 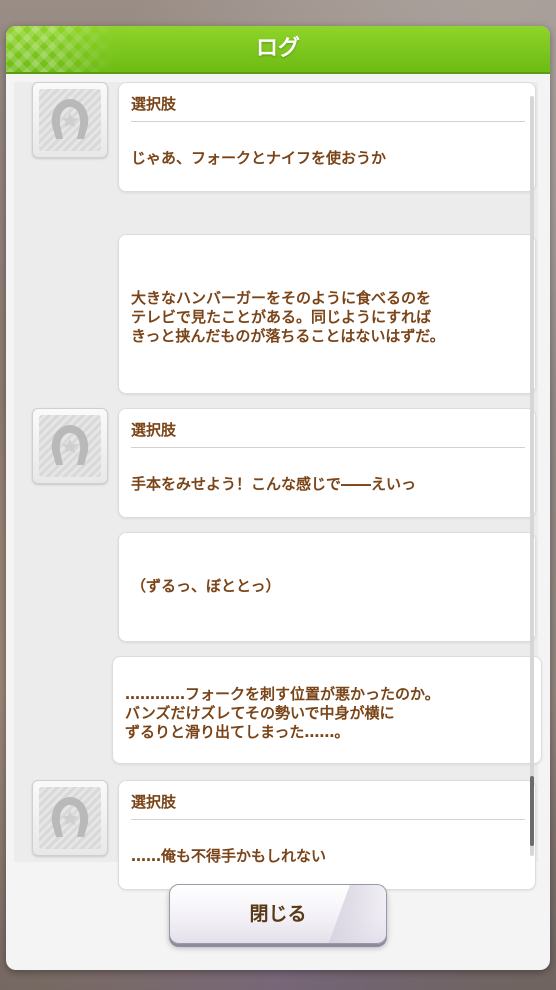 What do you see at coordinates (532, 811) in the screenshot?
I see `scrollbar-thumb` at bounding box center [532, 811].